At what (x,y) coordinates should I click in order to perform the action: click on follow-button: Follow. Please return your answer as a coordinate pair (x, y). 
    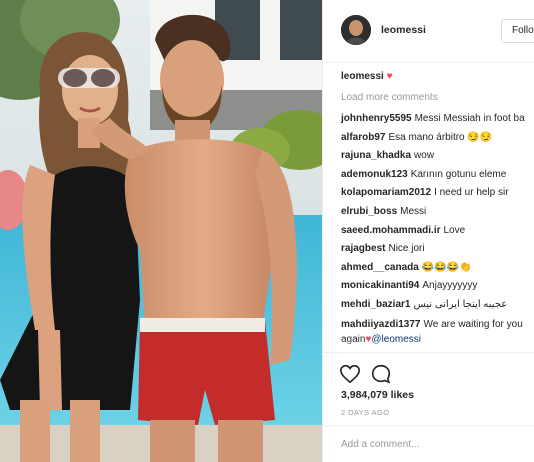
    Looking at the image, I should click on (517, 31).